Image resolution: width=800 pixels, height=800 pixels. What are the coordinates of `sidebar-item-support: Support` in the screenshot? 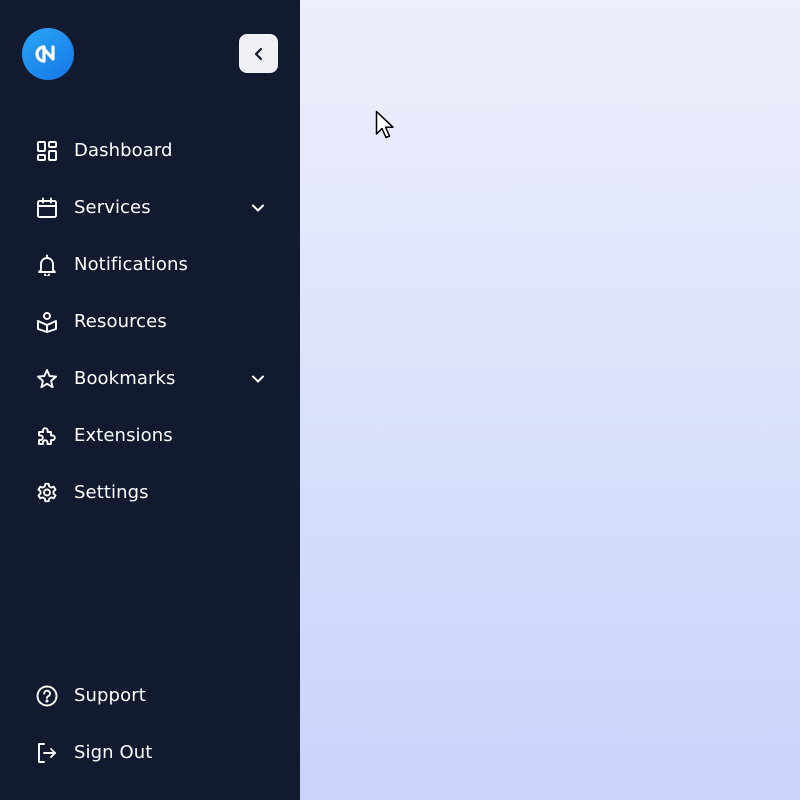 It's located at (150, 695).